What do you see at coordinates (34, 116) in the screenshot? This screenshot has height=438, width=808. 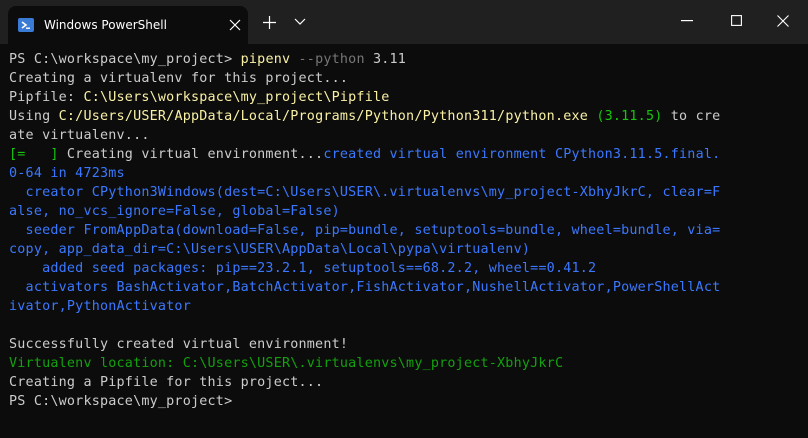 I see `terminal-text-segment: Using` at bounding box center [34, 116].